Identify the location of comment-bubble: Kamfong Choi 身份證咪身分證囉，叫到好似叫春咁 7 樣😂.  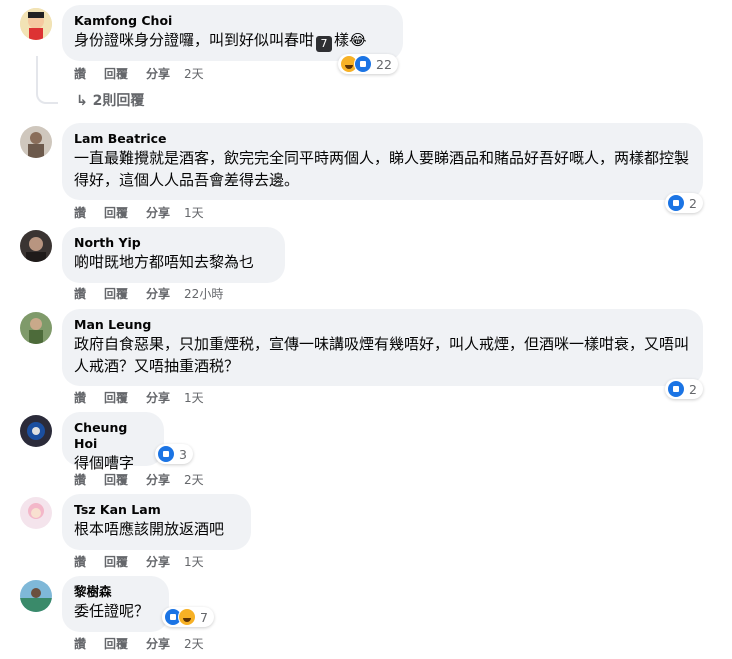
(232, 33).